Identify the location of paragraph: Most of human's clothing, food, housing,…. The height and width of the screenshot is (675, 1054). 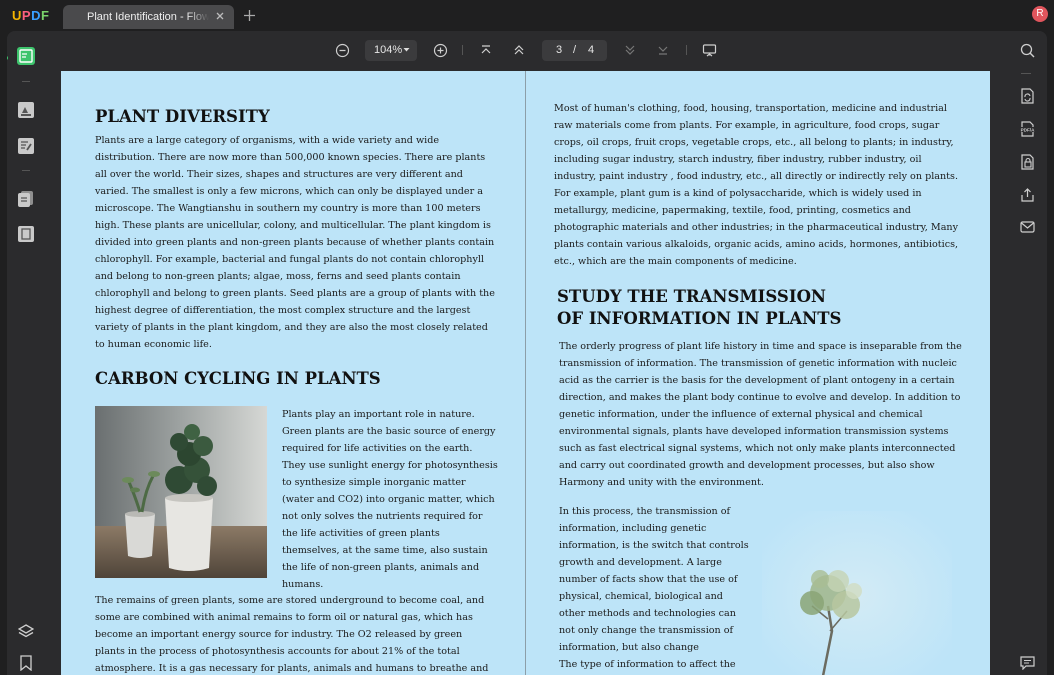
(759, 185).